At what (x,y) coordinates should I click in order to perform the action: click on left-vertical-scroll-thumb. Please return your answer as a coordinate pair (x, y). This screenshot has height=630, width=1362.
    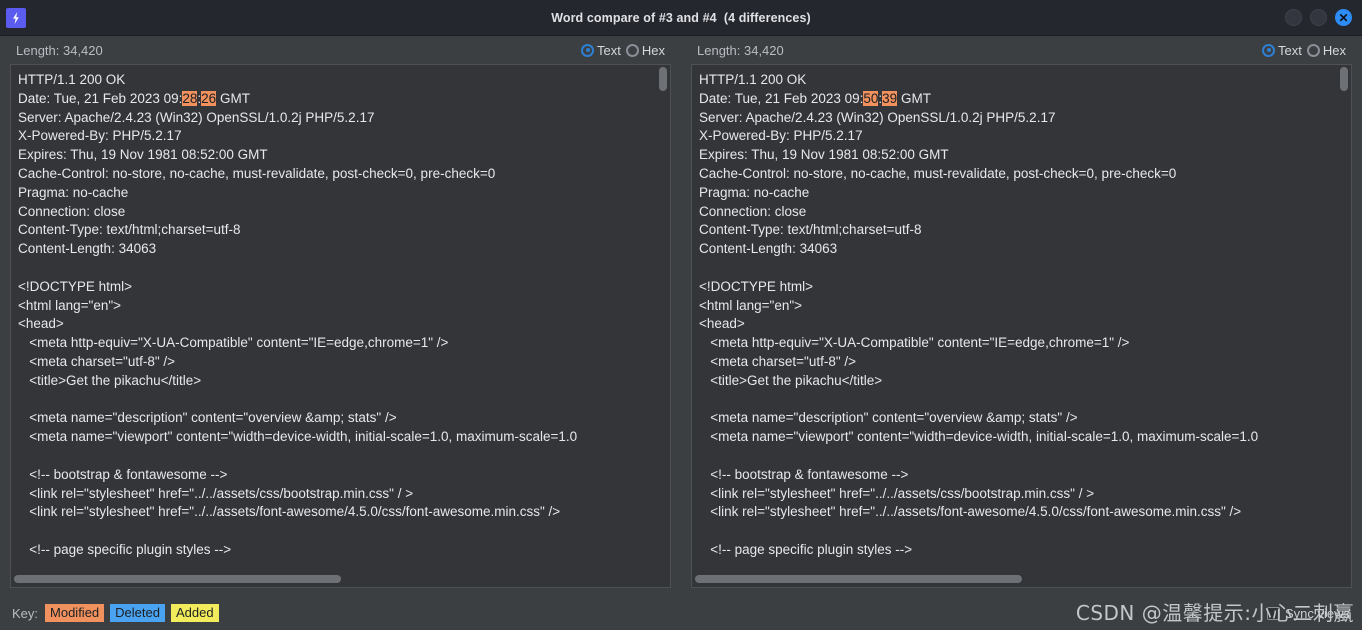
    Looking at the image, I should click on (663, 79).